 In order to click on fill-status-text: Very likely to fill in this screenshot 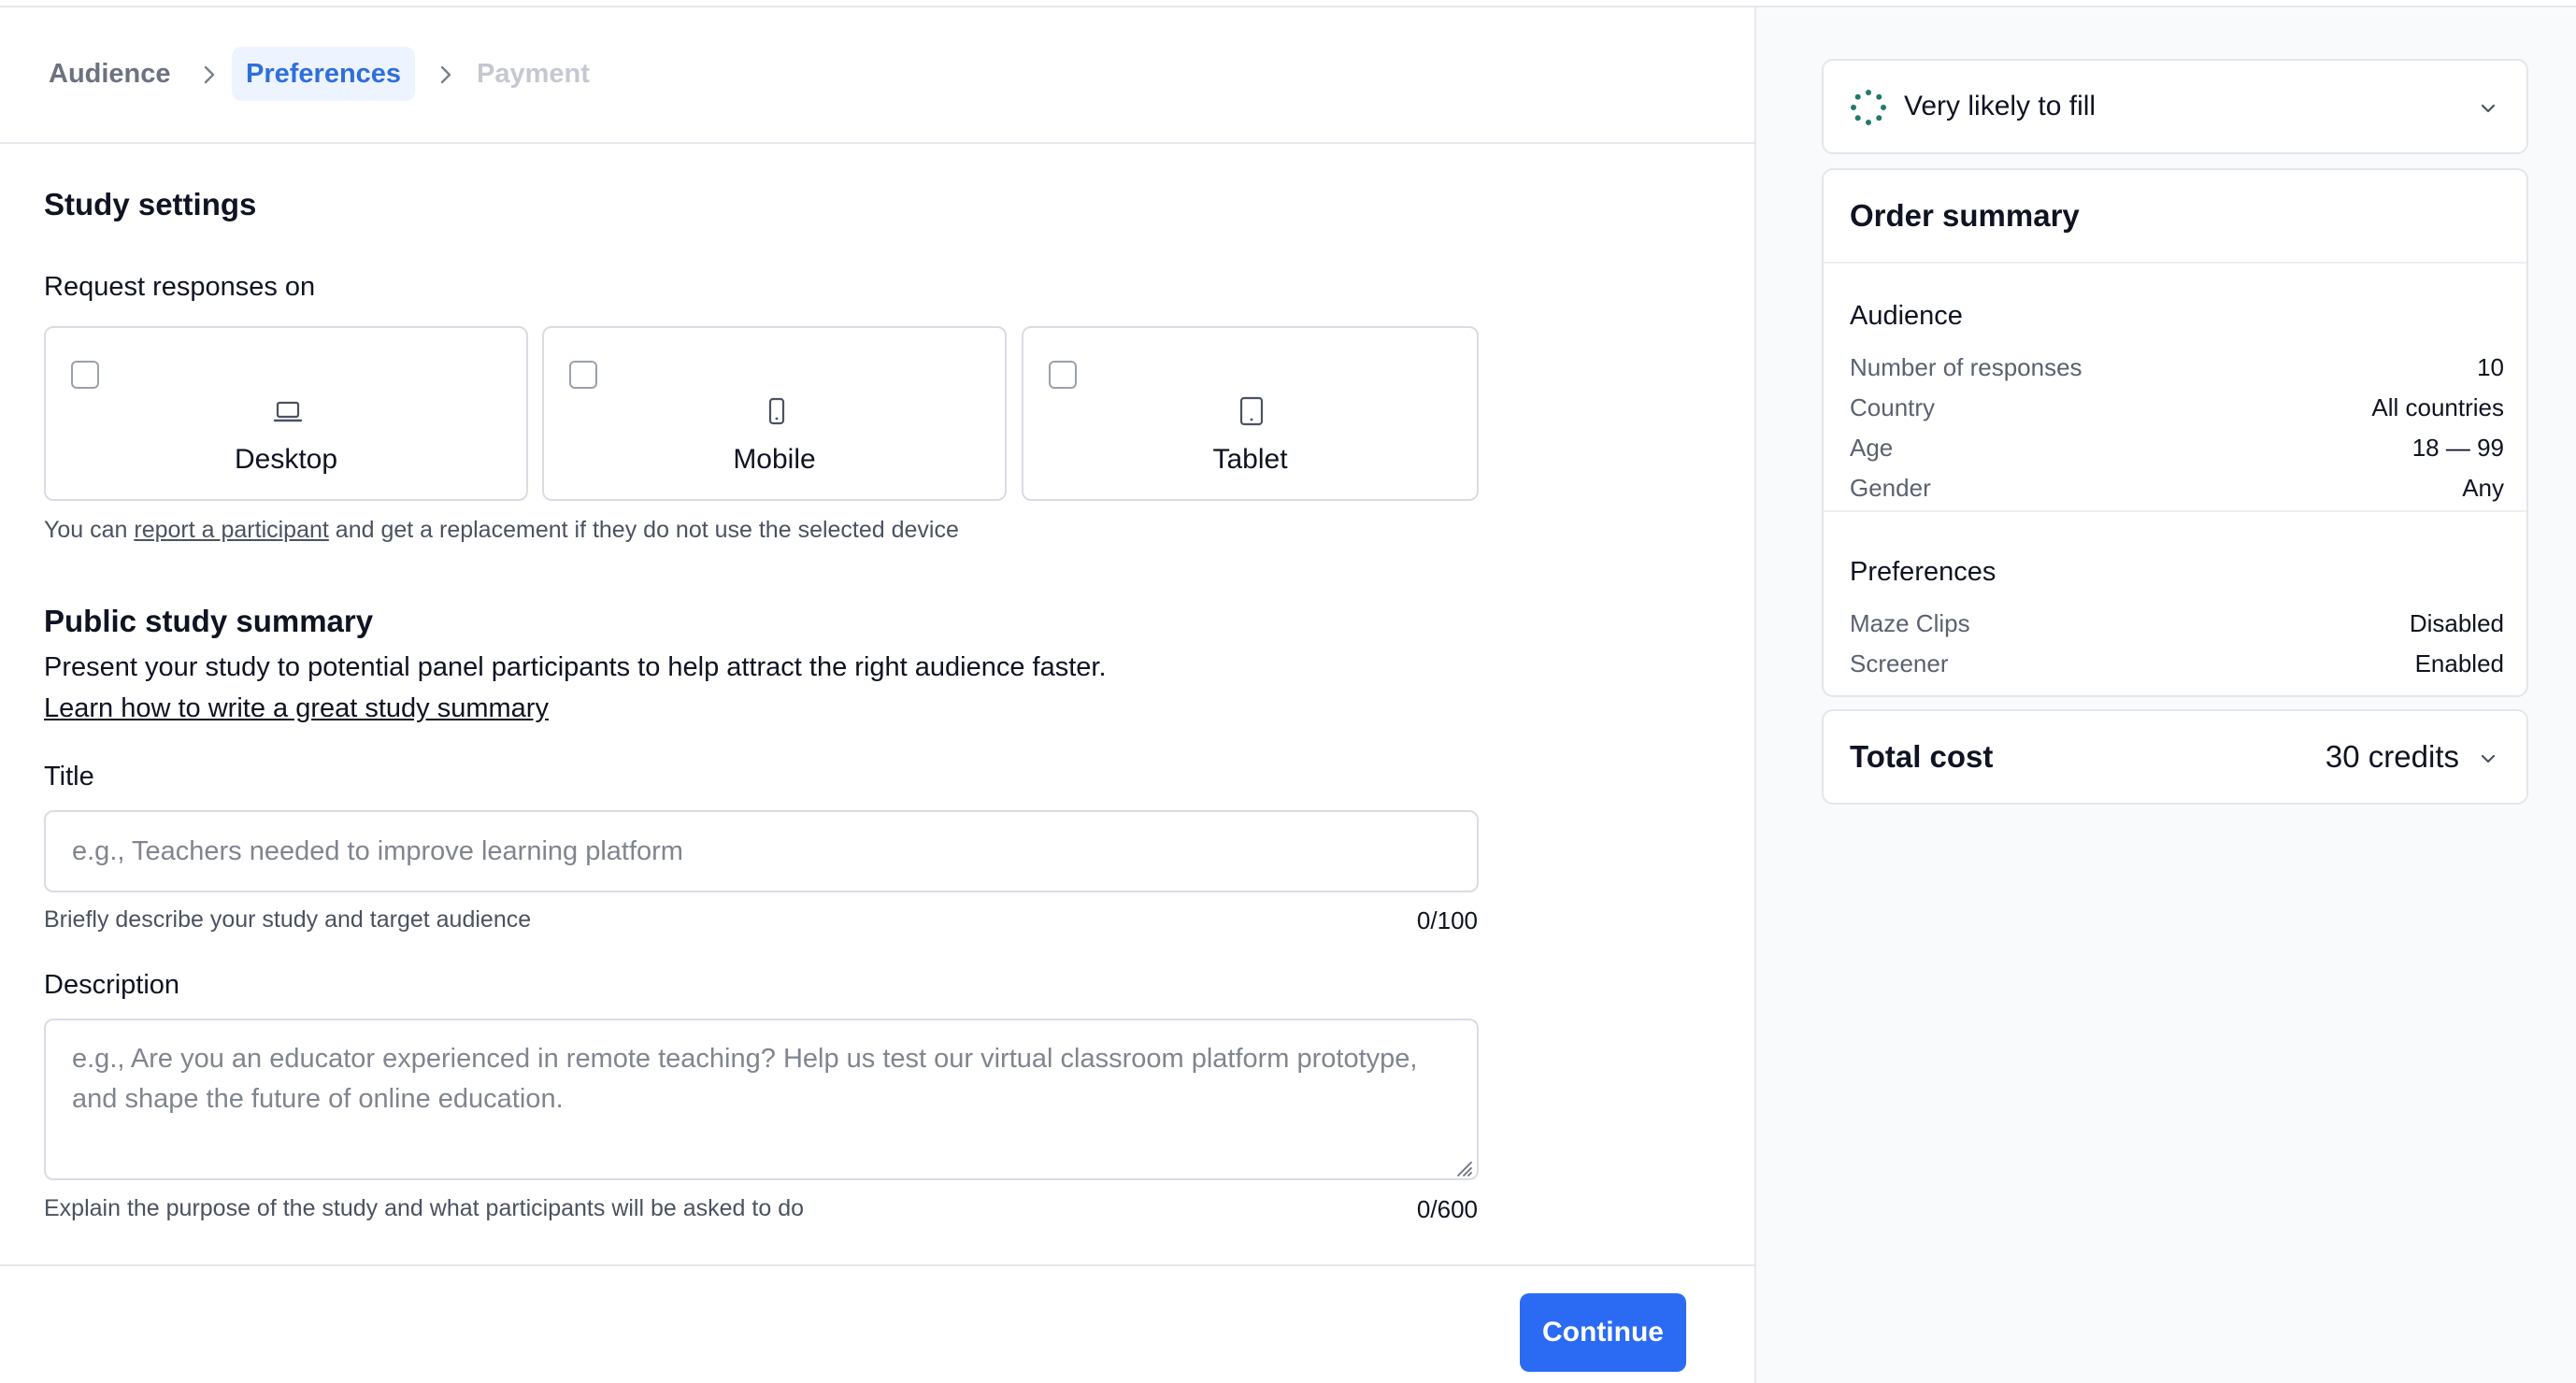, I will do `click(2000, 106)`.